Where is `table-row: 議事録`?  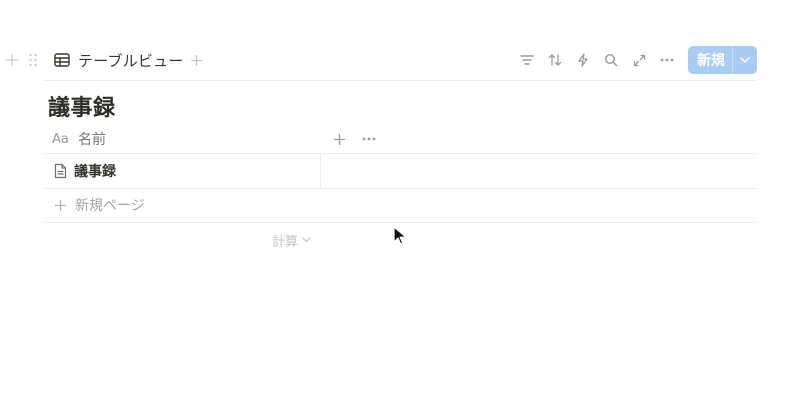 table-row: 議事録 is located at coordinates (400, 171).